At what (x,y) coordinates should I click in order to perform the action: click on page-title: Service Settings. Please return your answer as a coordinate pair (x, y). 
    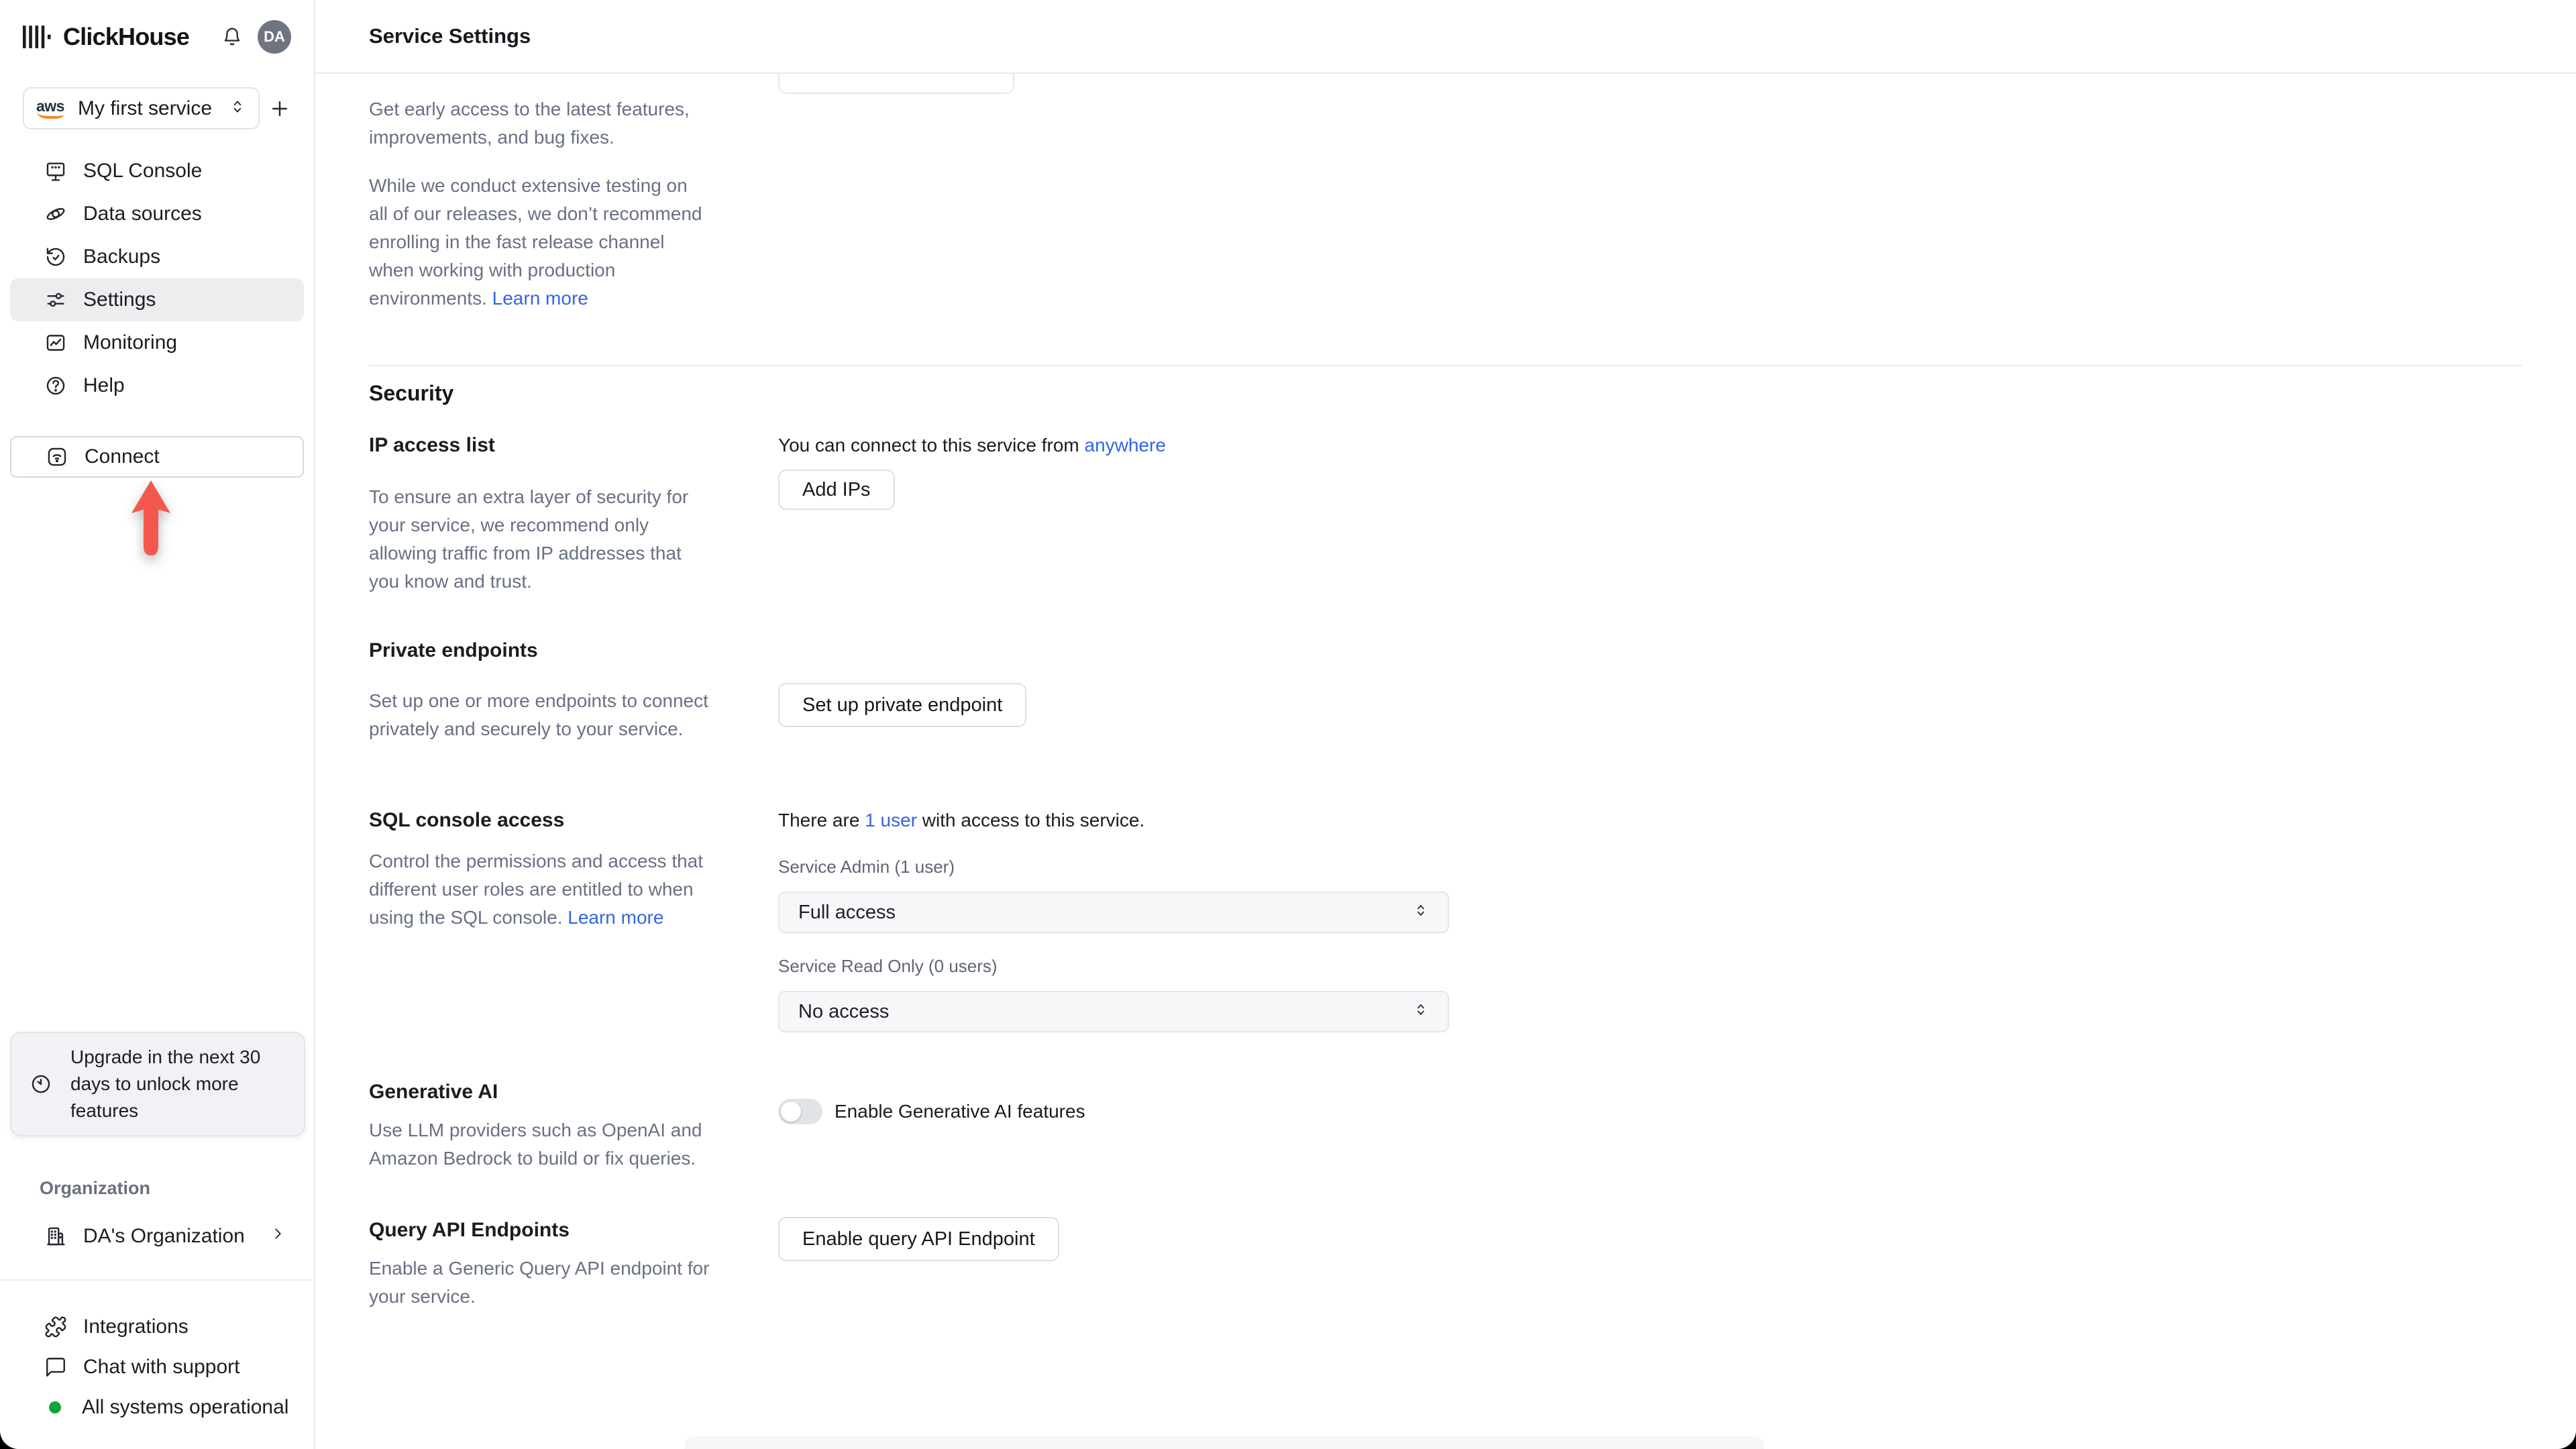
    Looking at the image, I should click on (450, 36).